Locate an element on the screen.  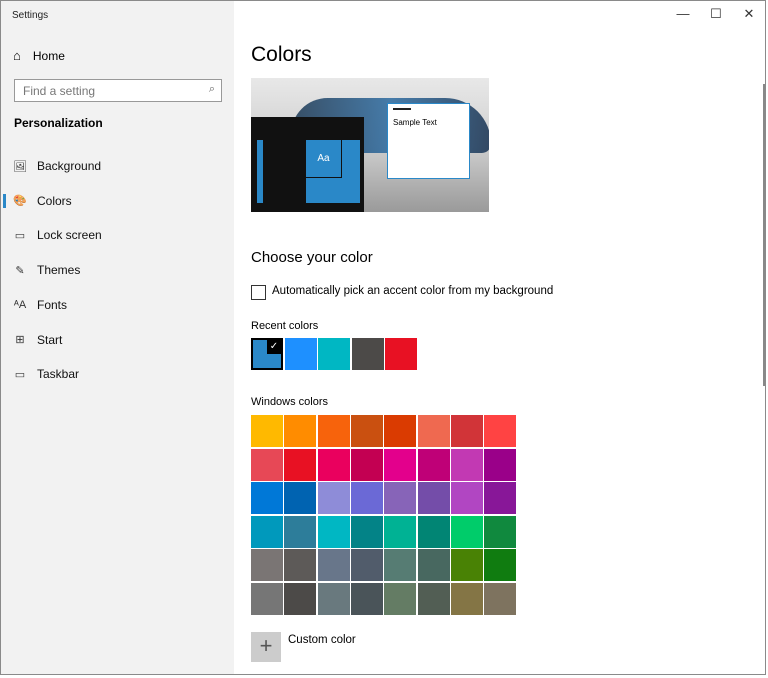
home-link: ⌂ Home is located at coordinates (39, 55).